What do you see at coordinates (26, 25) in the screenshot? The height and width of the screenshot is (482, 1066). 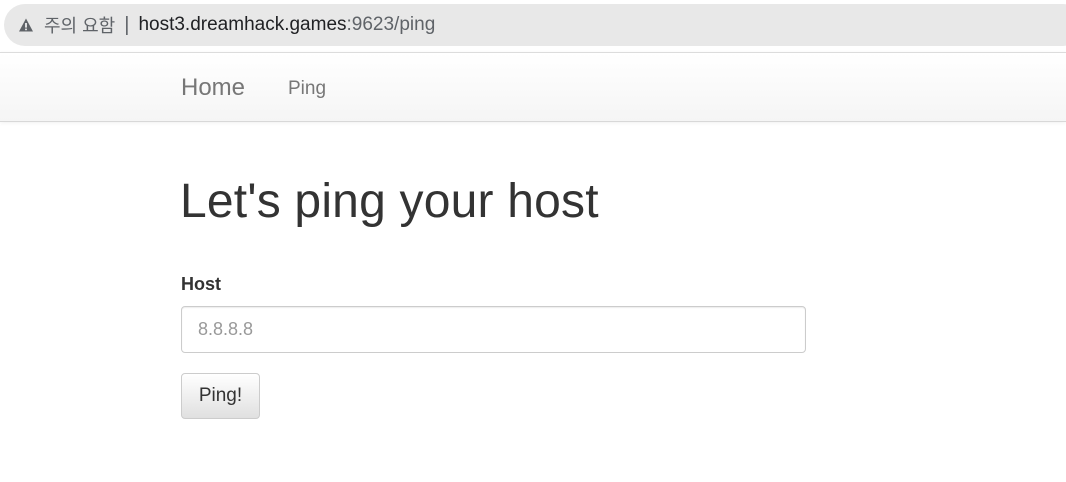 I see `warning-triangle-icon` at bounding box center [26, 25].